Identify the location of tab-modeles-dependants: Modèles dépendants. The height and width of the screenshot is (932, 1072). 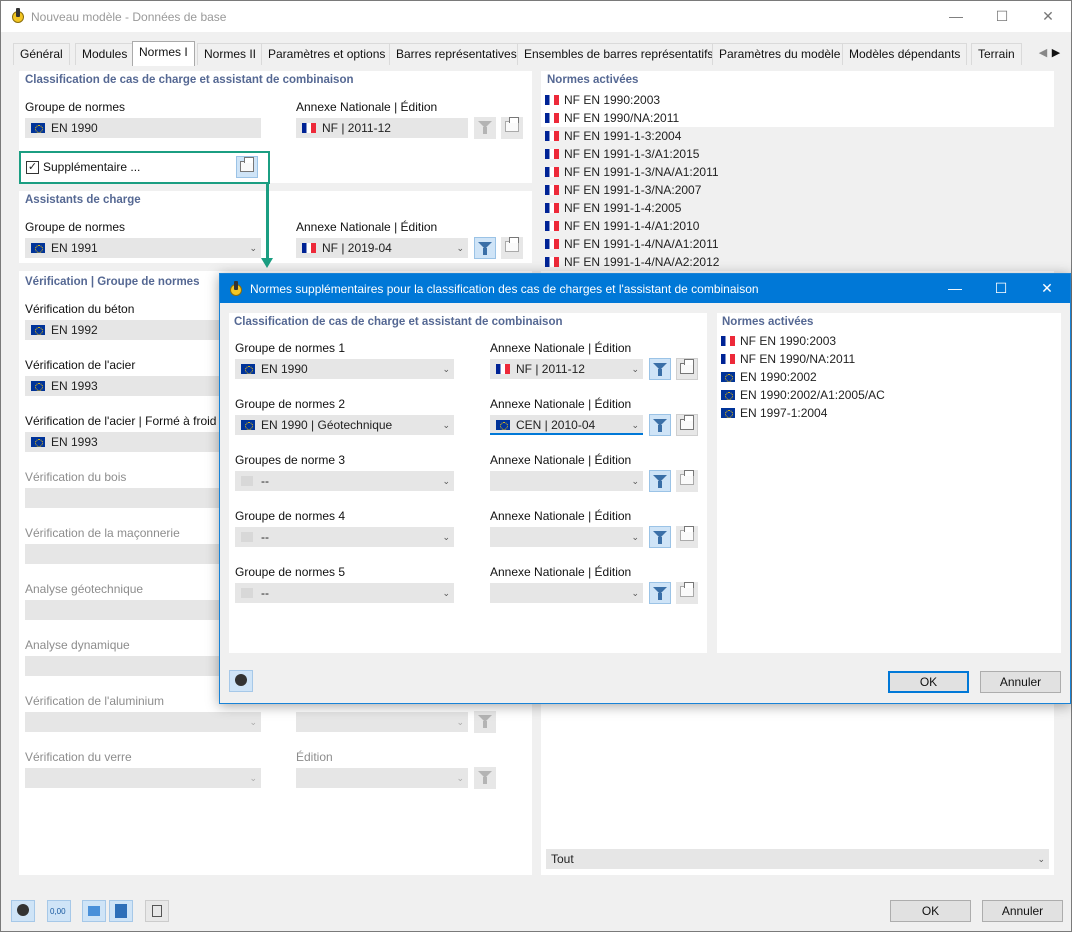
(905, 54).